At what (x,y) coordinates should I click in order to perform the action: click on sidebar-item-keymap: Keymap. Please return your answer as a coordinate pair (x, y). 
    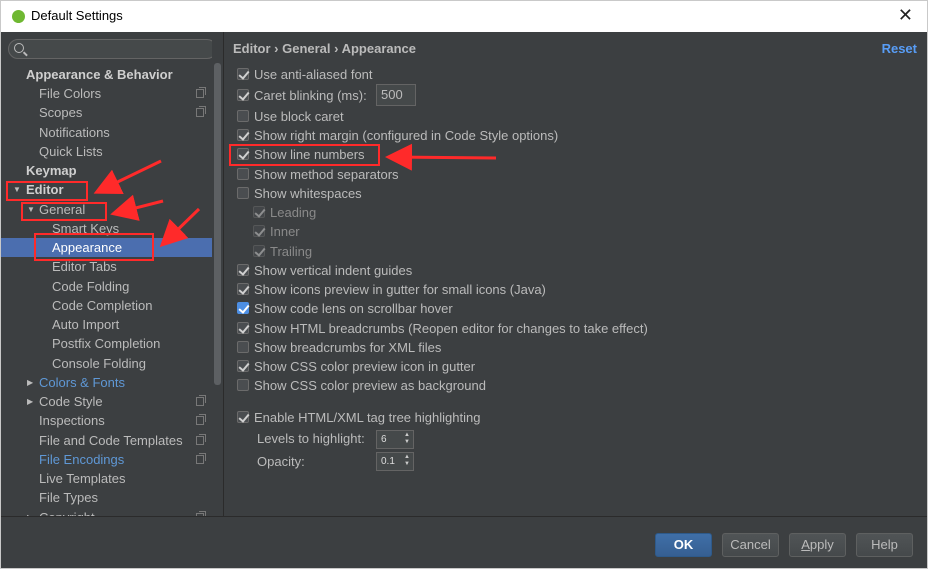
    Looking at the image, I should click on (106, 170).